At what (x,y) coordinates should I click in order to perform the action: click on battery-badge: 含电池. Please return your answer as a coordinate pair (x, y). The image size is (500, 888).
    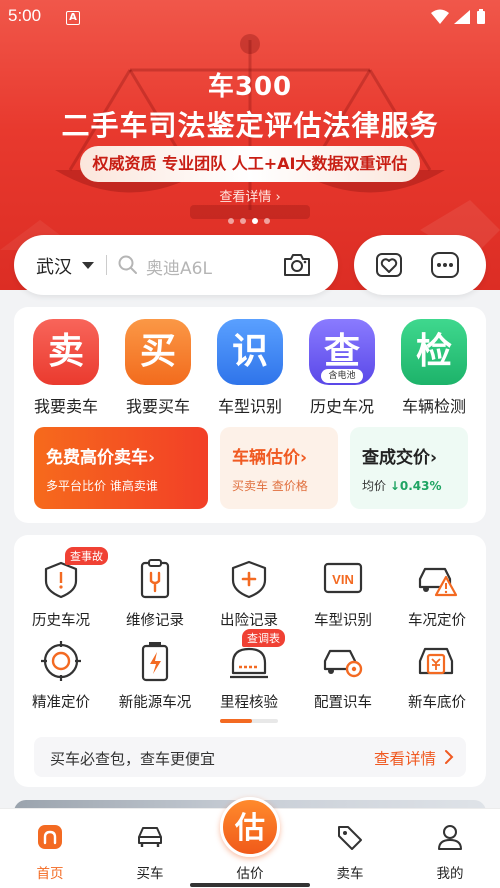
    Looking at the image, I should click on (342, 376).